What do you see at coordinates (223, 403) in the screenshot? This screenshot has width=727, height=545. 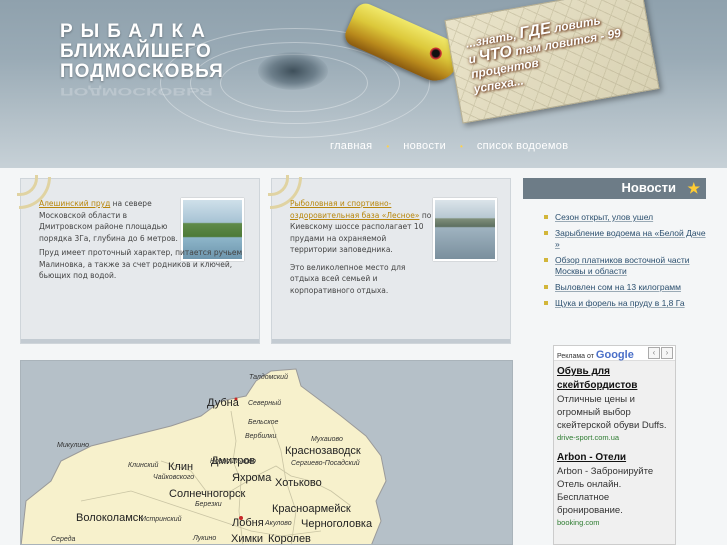 I see `map-label: Дубна` at bounding box center [223, 403].